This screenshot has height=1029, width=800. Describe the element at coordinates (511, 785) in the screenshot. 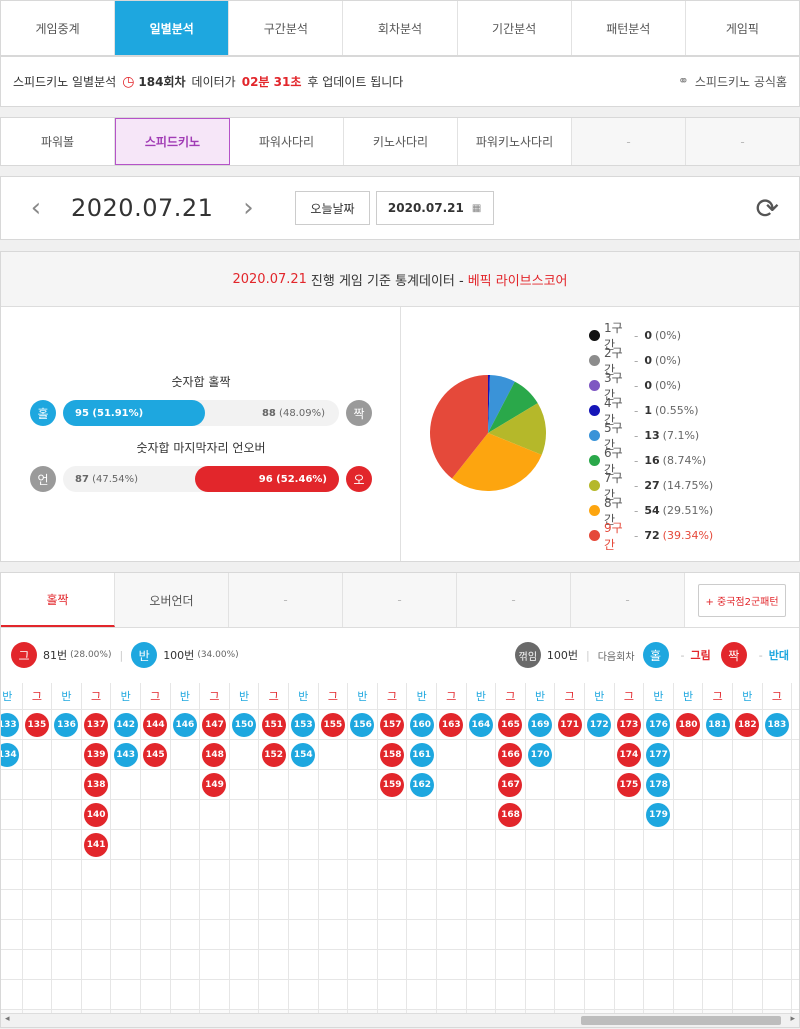

I see `grid-cell: 167` at that location.